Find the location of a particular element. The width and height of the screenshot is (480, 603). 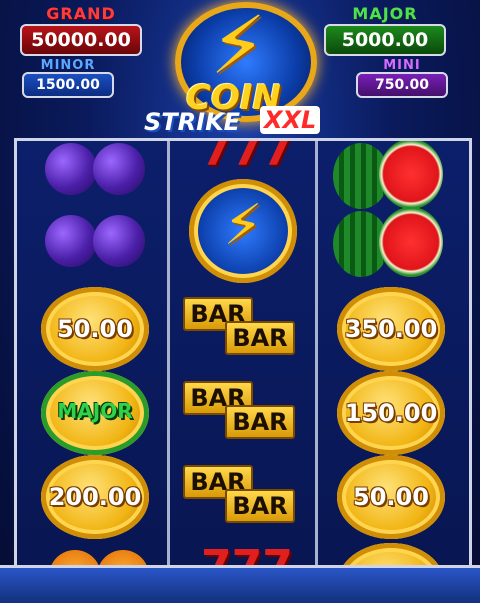

coin-symbol: 150.00 is located at coordinates (391, 413).